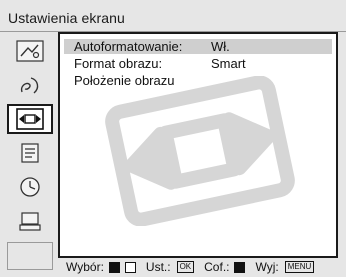  What do you see at coordinates (114, 267) in the screenshot?
I see `up-arrow-icon` at bounding box center [114, 267].